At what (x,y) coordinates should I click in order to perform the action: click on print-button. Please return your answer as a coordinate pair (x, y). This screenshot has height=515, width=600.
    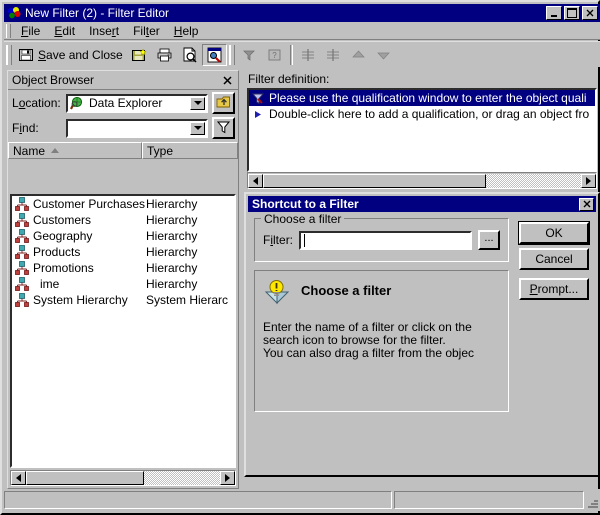
    Looking at the image, I should click on (164, 55).